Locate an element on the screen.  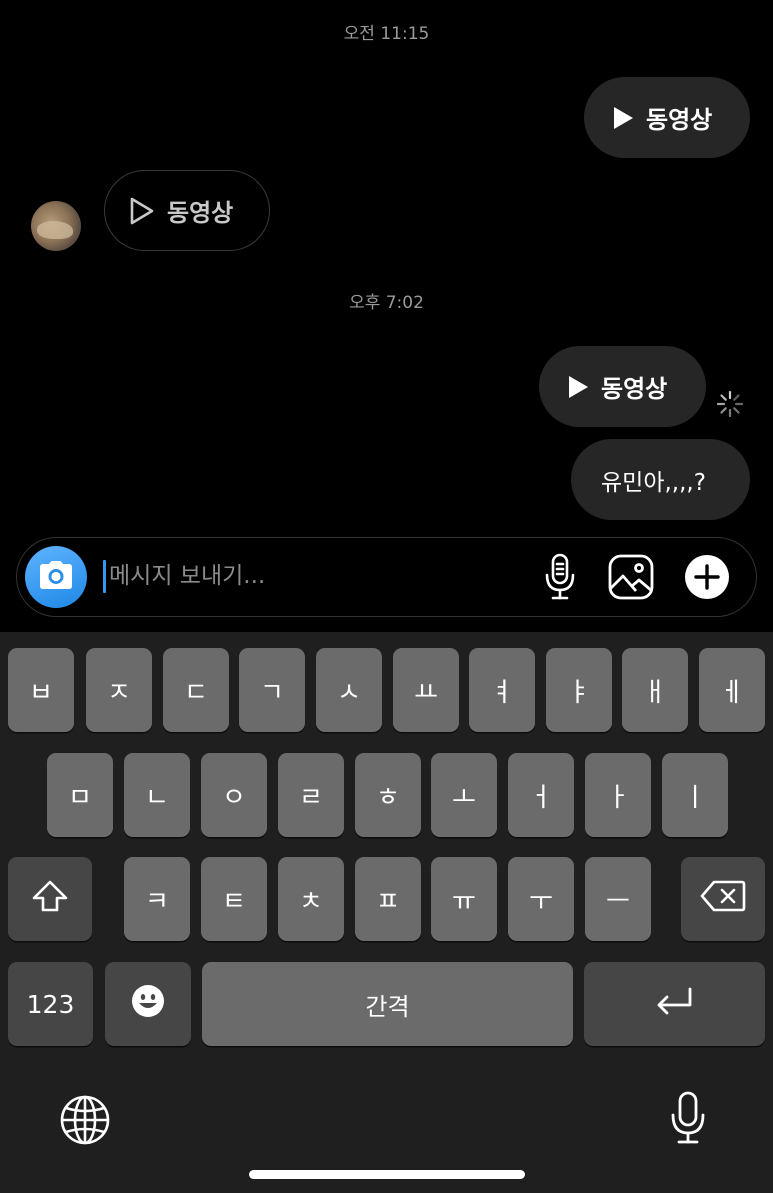
text-caret is located at coordinates (104, 576).